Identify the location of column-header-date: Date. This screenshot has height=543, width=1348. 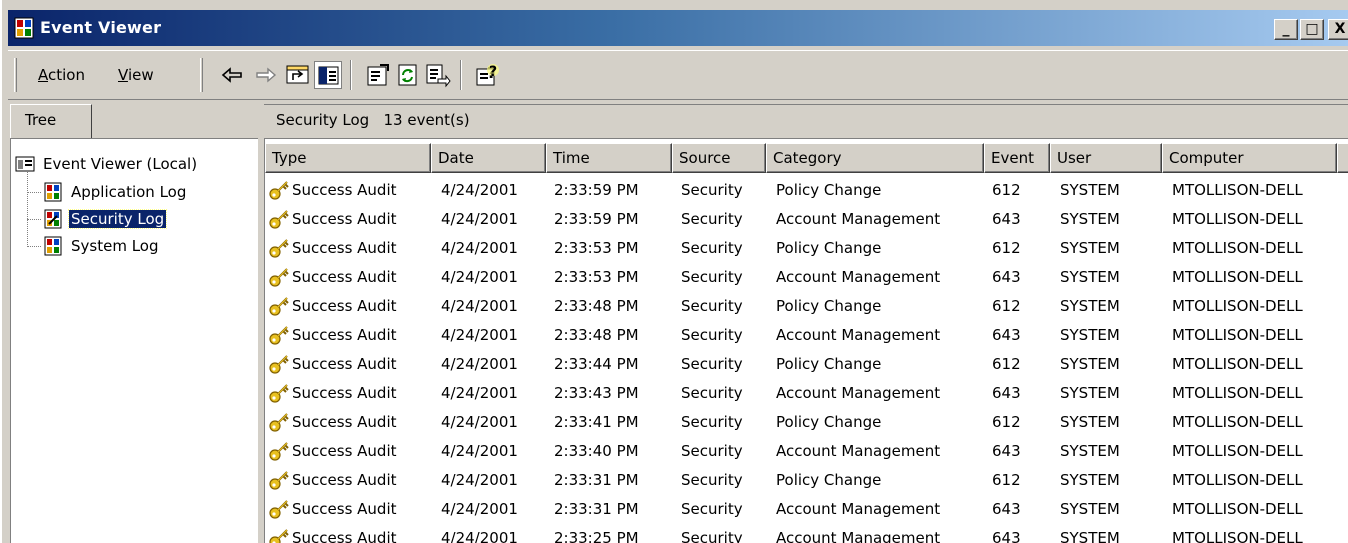
(488, 158).